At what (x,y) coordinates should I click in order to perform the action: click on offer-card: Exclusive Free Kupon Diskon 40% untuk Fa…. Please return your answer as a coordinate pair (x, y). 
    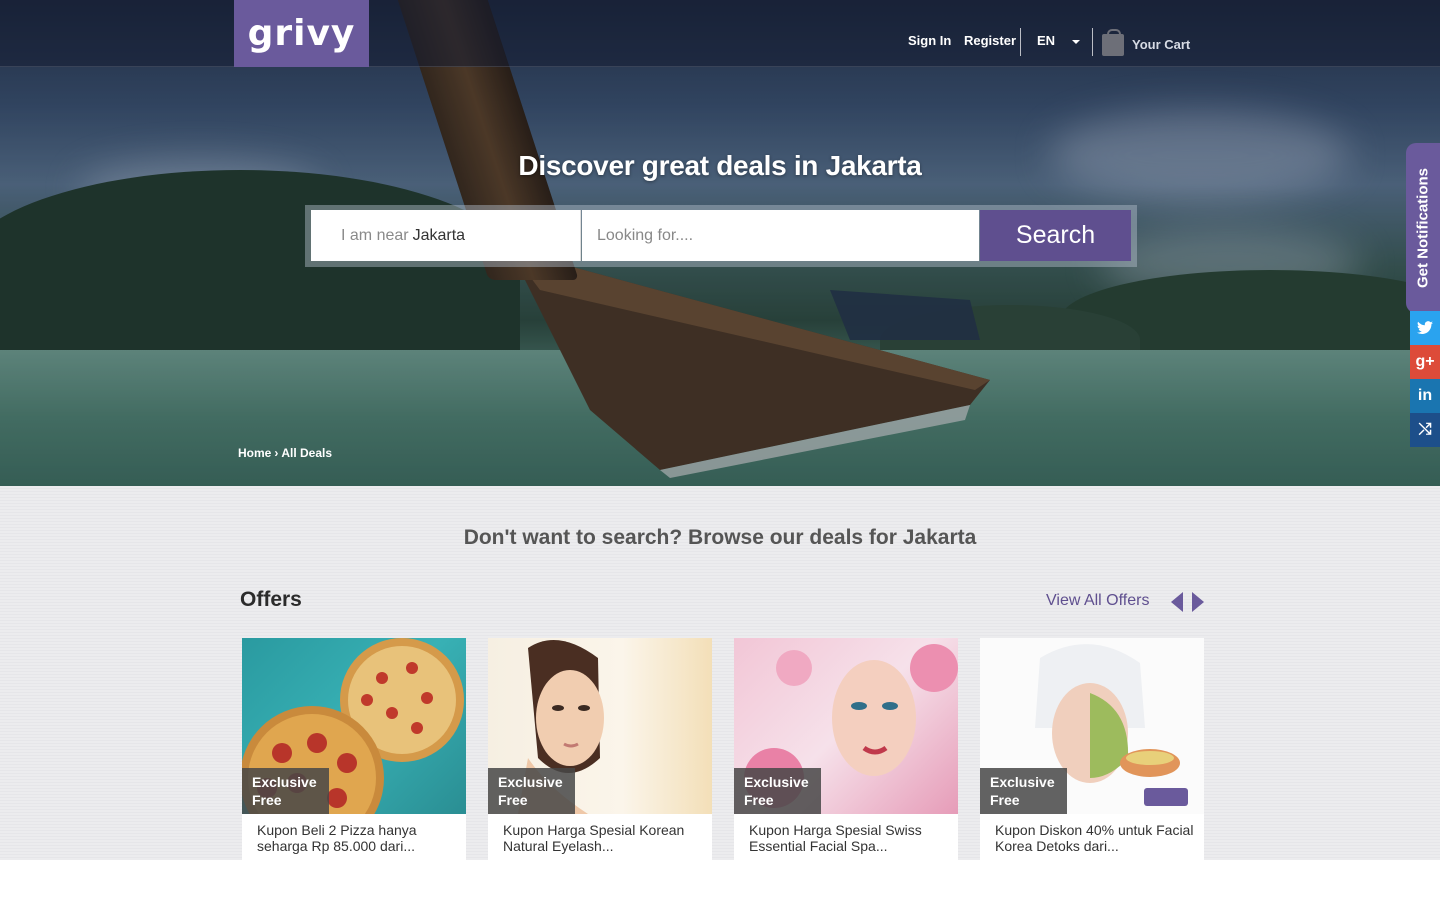
    Looking at the image, I should click on (1092, 749).